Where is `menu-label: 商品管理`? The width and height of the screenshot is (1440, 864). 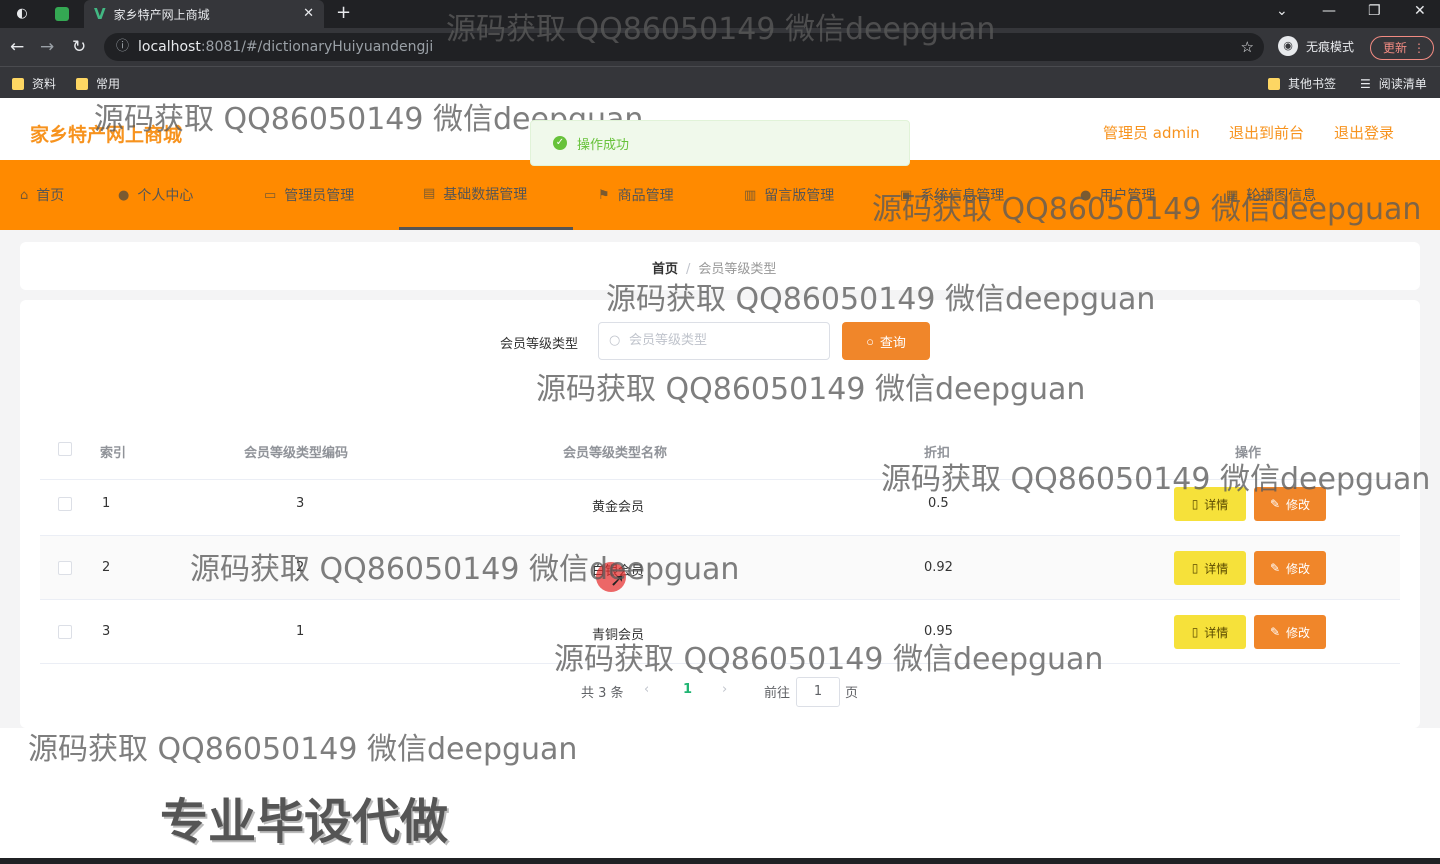
menu-label: 商品管理 is located at coordinates (645, 196).